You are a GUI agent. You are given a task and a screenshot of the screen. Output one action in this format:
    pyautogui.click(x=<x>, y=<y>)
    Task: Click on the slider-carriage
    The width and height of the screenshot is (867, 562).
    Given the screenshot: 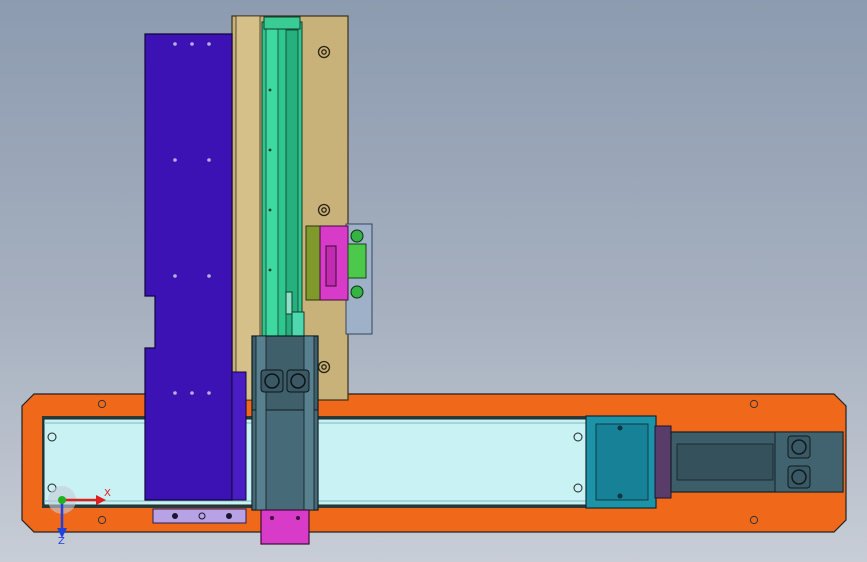 What is the action you would take?
    pyautogui.click(x=285, y=423)
    